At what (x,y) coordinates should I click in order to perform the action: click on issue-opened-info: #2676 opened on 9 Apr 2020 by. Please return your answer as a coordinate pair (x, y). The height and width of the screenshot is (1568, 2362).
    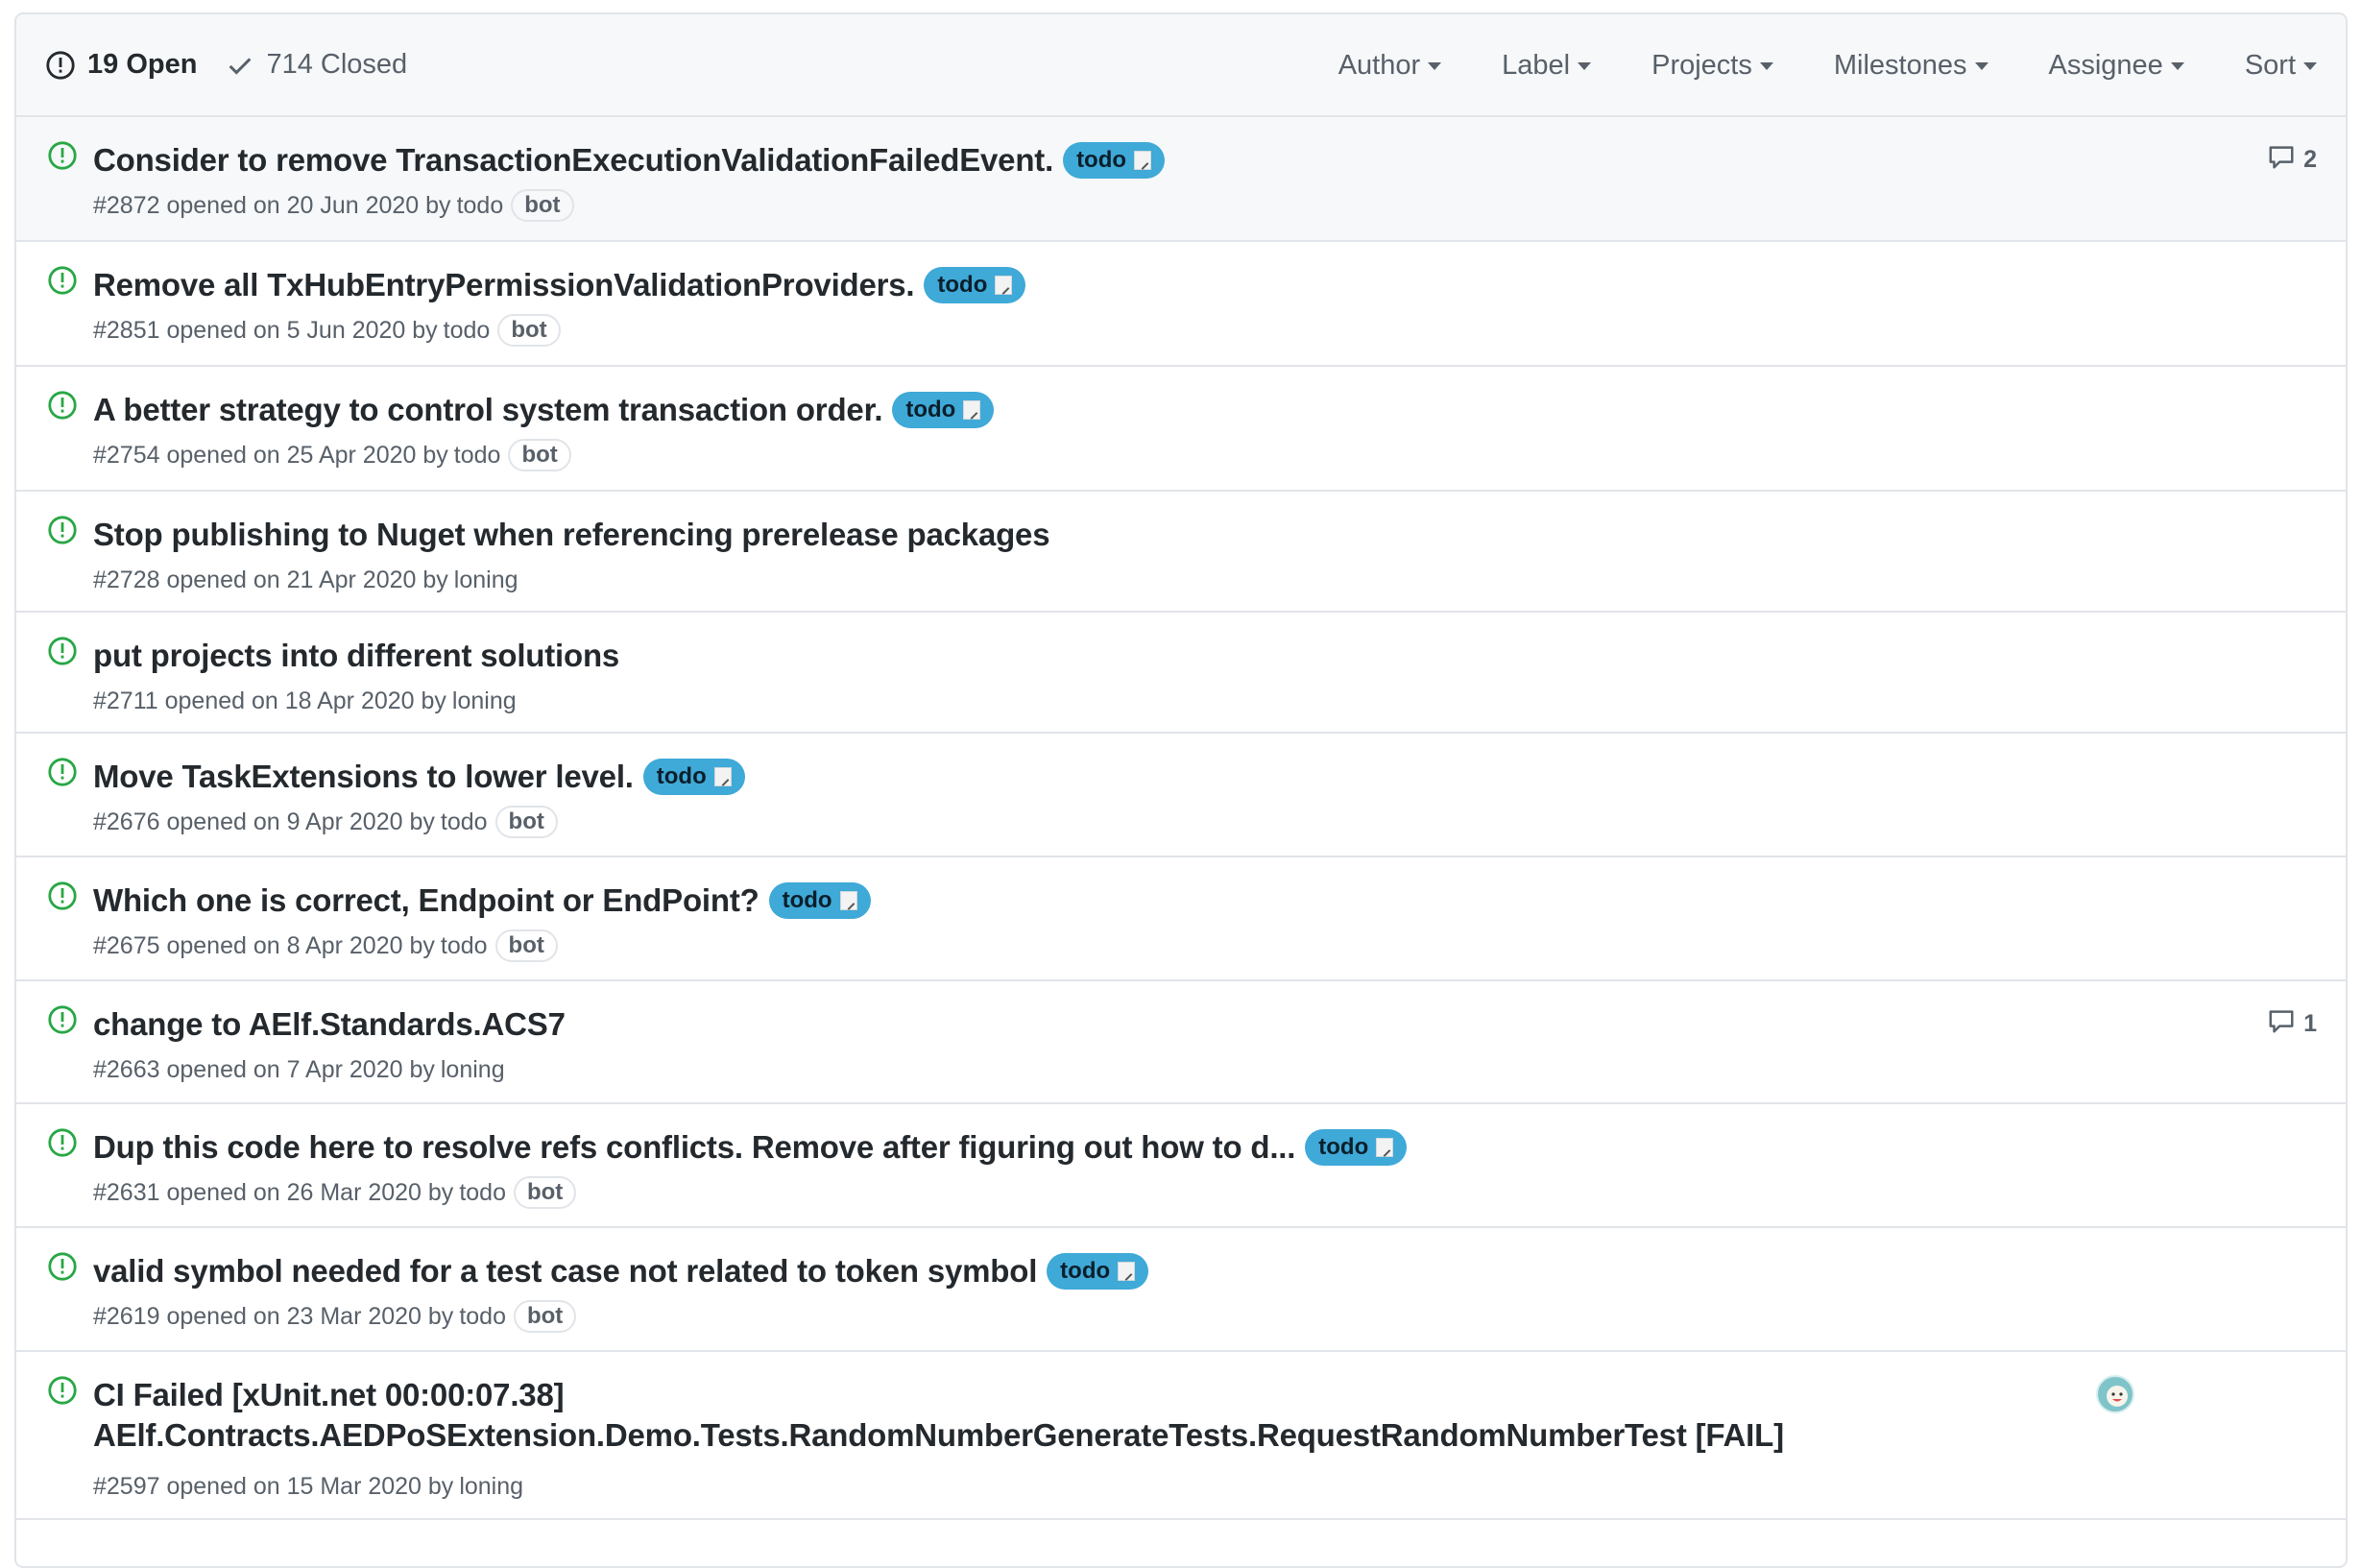
    Looking at the image, I should click on (264, 821).